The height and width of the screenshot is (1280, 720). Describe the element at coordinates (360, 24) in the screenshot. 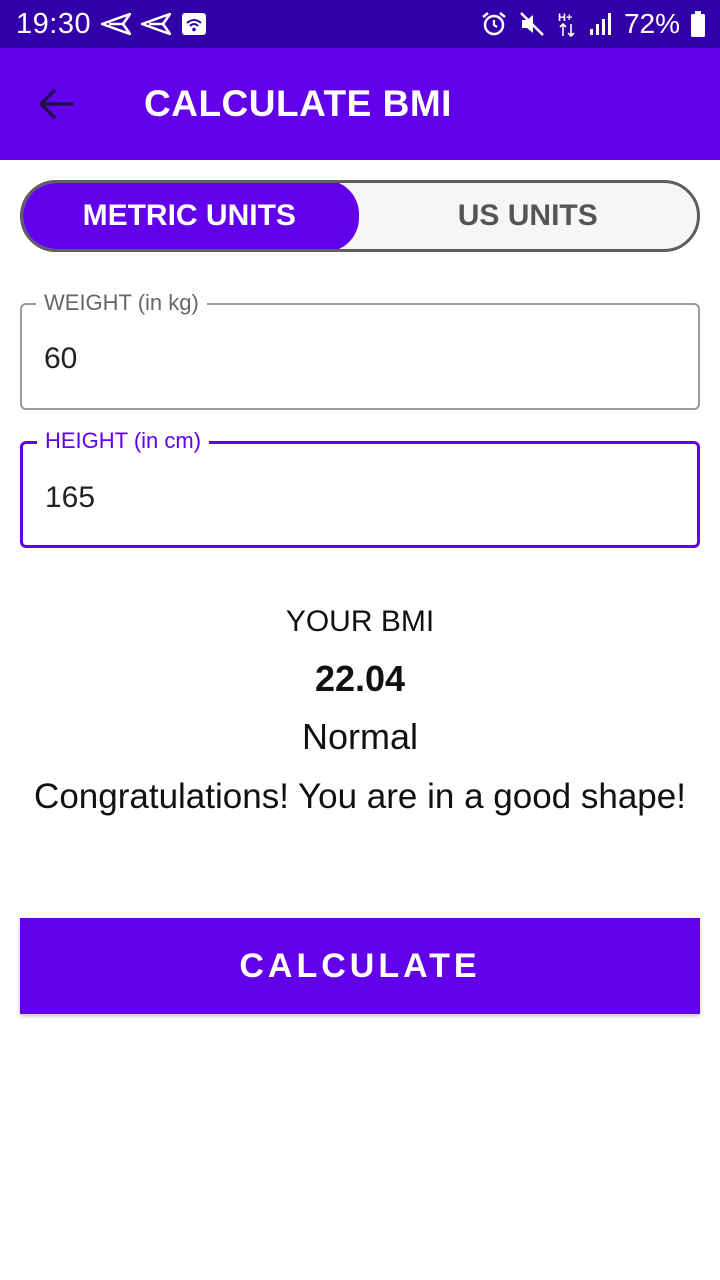

I see `status-bar: 19:30 H+ 72%` at that location.